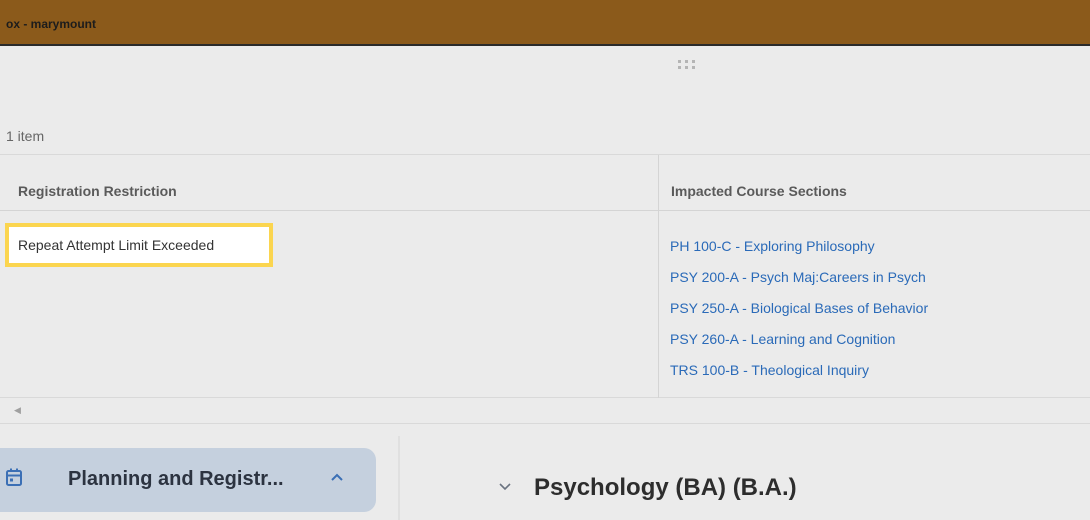  Describe the element at coordinates (337, 477) in the screenshot. I see `chevron-up-icon` at that location.